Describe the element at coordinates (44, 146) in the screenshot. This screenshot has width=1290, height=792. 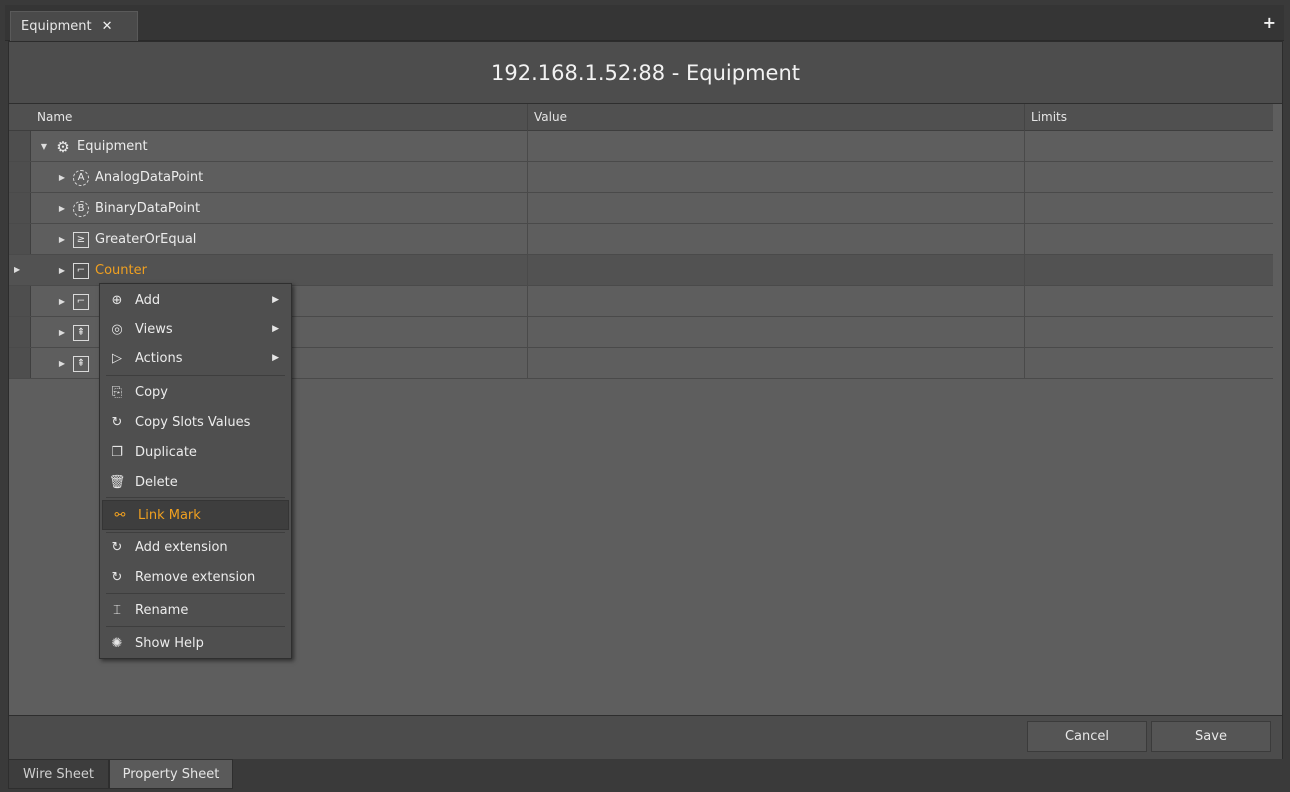
I see `collapse-caret-icon: ▼` at that location.